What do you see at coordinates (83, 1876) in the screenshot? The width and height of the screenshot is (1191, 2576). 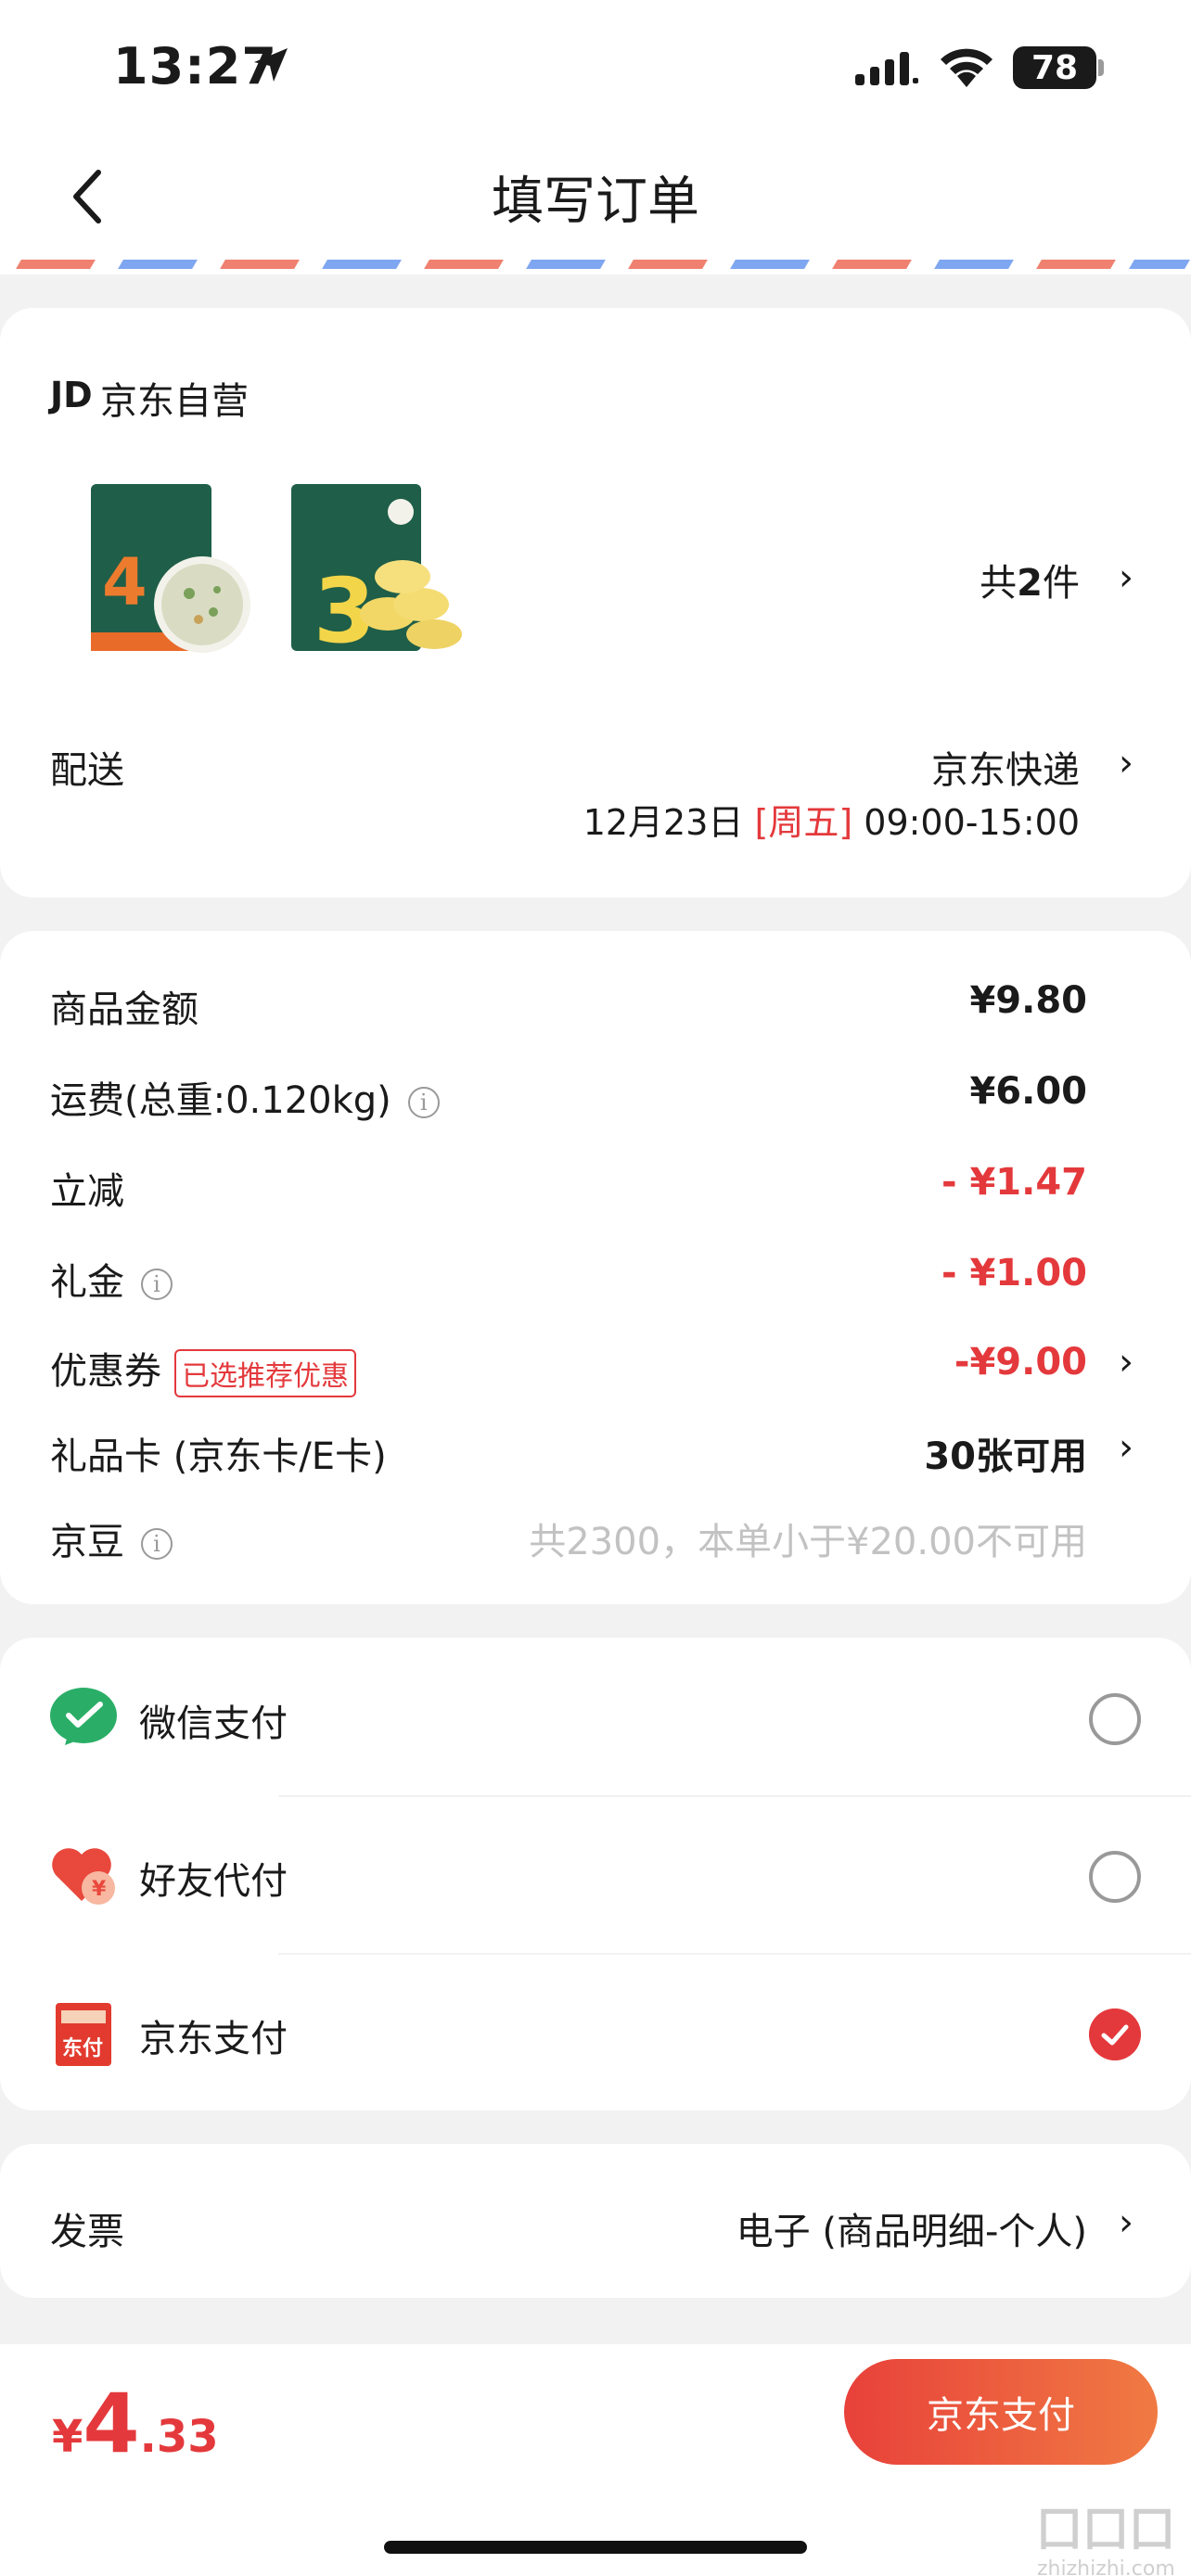 I see `friend-pay-heart-icon: ¥` at bounding box center [83, 1876].